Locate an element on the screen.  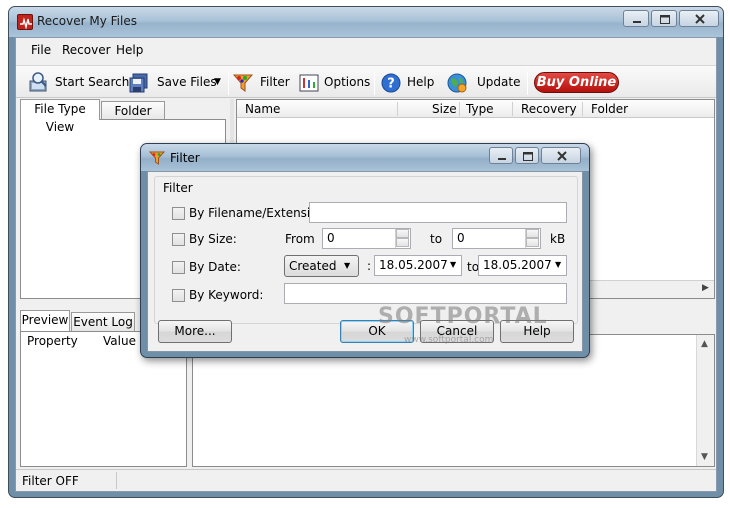
help-button: ? Help is located at coordinates (410, 83).